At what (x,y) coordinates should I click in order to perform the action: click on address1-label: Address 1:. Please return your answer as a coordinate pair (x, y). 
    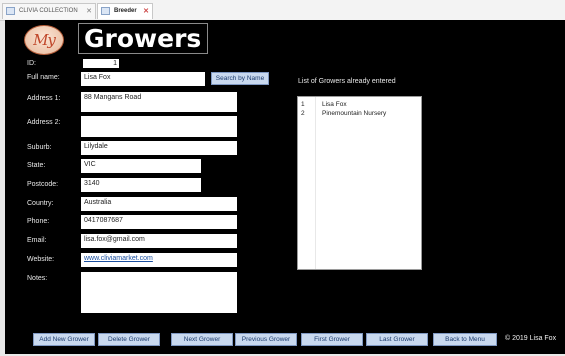
    Looking at the image, I should click on (44, 98).